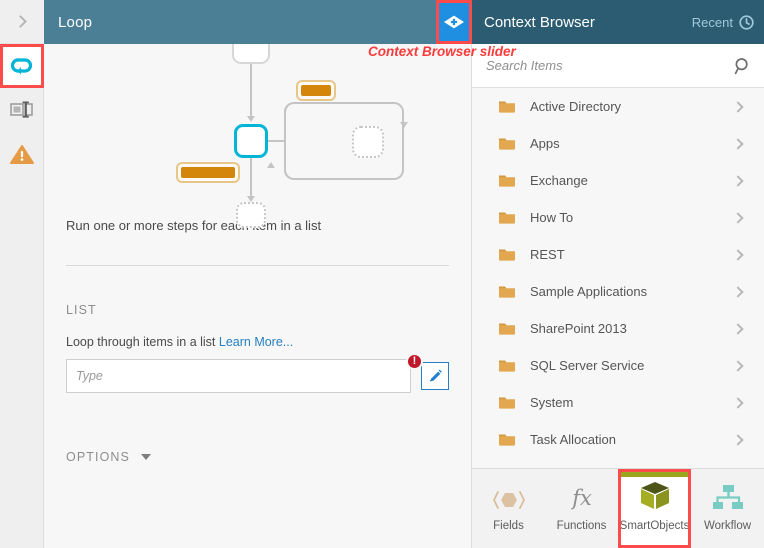 The image size is (764, 548). What do you see at coordinates (559, 180) in the screenshot?
I see `list-item-label: Exchange` at bounding box center [559, 180].